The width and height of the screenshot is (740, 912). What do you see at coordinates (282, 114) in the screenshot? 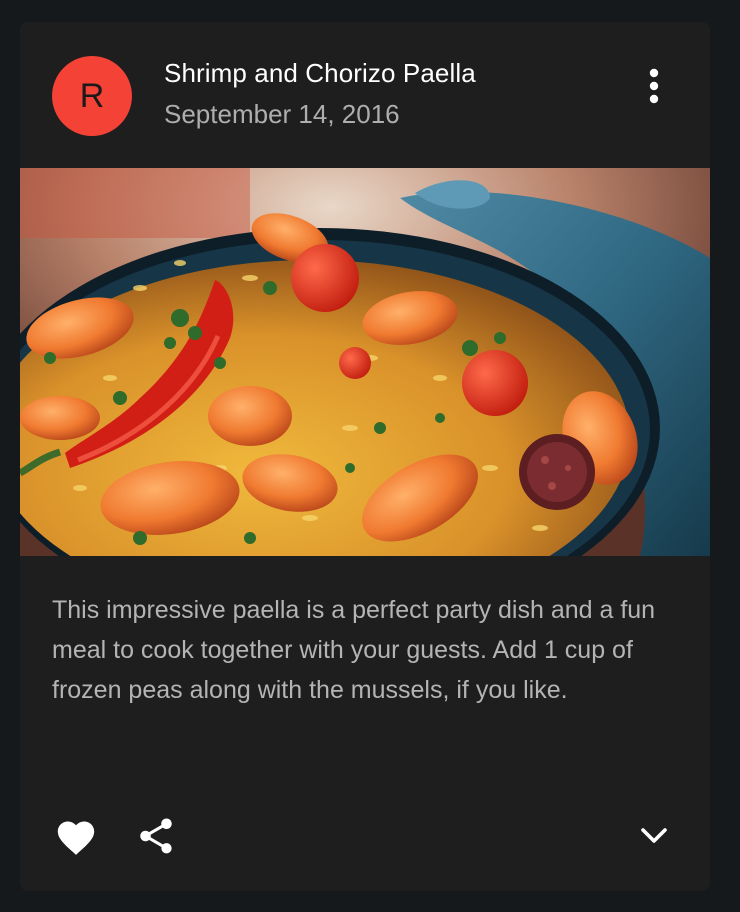
I see `card-date: September 14, 2016` at bounding box center [282, 114].